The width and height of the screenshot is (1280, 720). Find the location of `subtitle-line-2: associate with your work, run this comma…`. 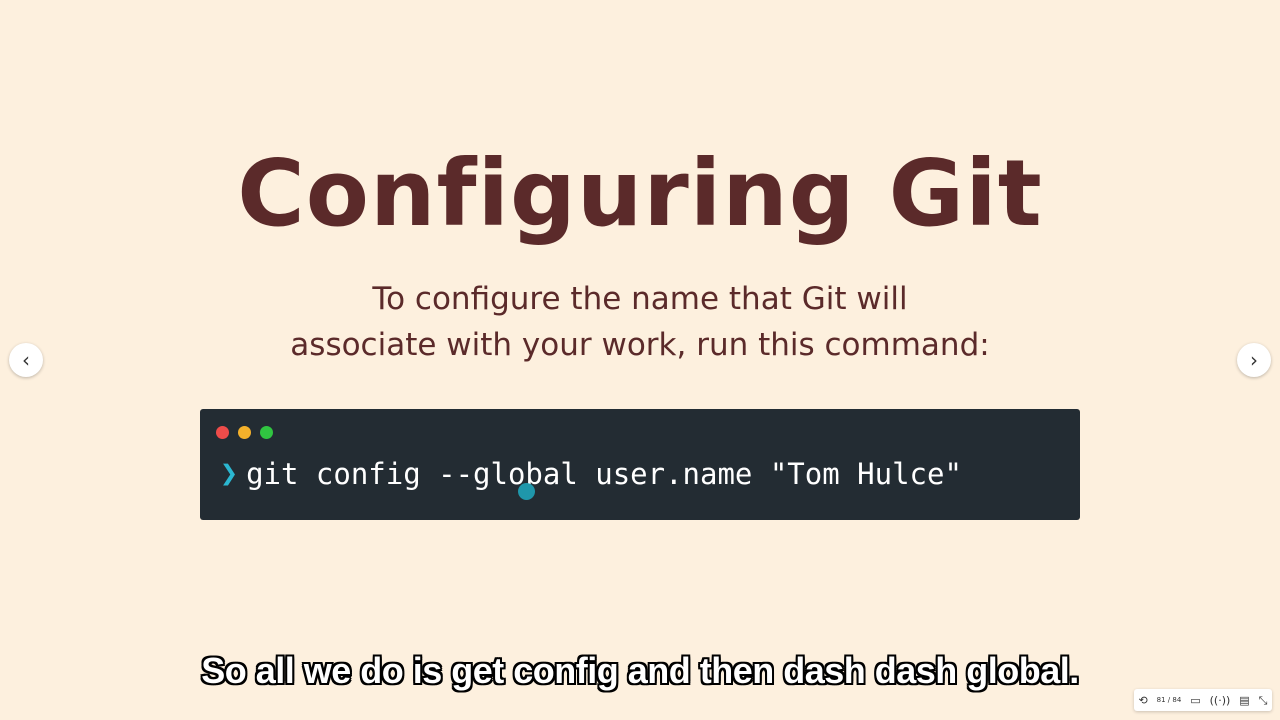

subtitle-line-2: associate with your work, run this comma… is located at coordinates (640, 345).